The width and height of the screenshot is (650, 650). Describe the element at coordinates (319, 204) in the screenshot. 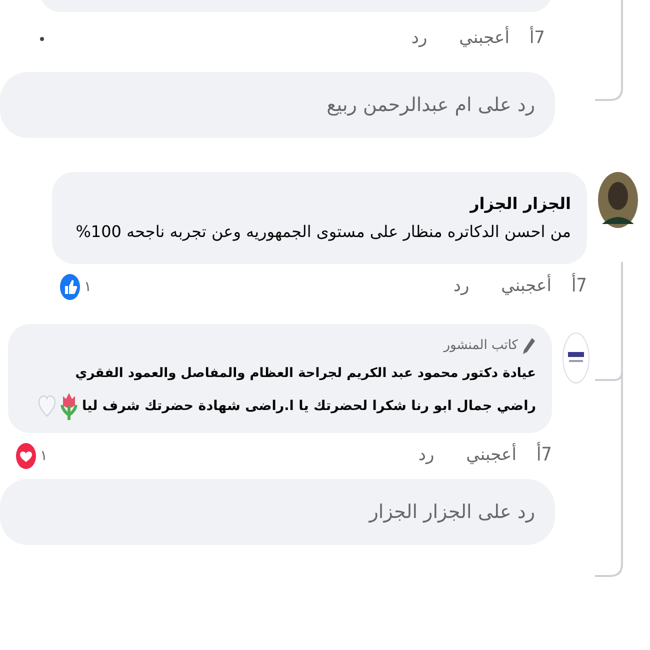

I see `author-name: الجزار الجزار` at that location.